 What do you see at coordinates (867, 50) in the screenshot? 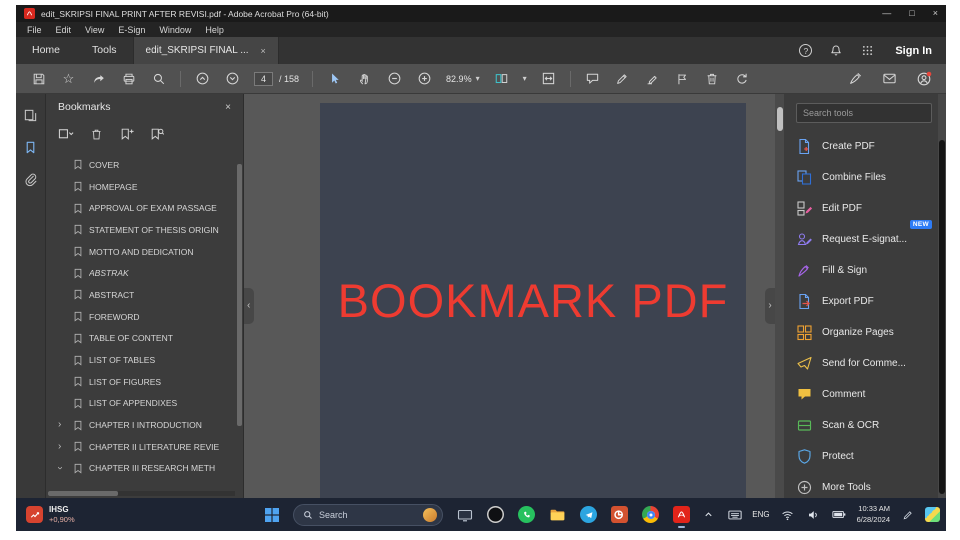
I see `apps-grid-icon` at bounding box center [867, 50].